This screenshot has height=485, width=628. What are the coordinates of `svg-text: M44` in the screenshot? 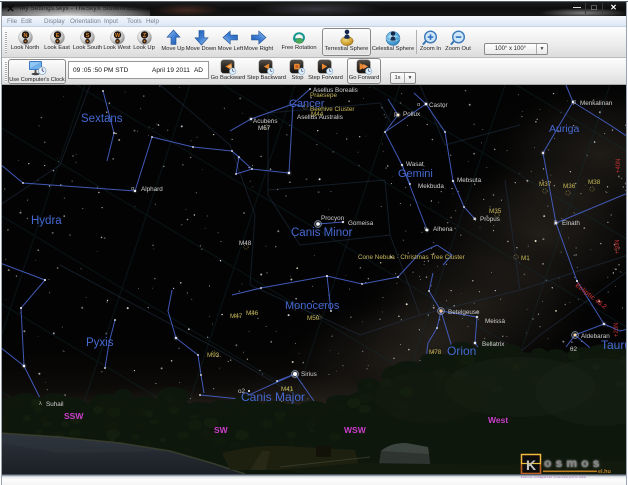 It's located at (317, 114).